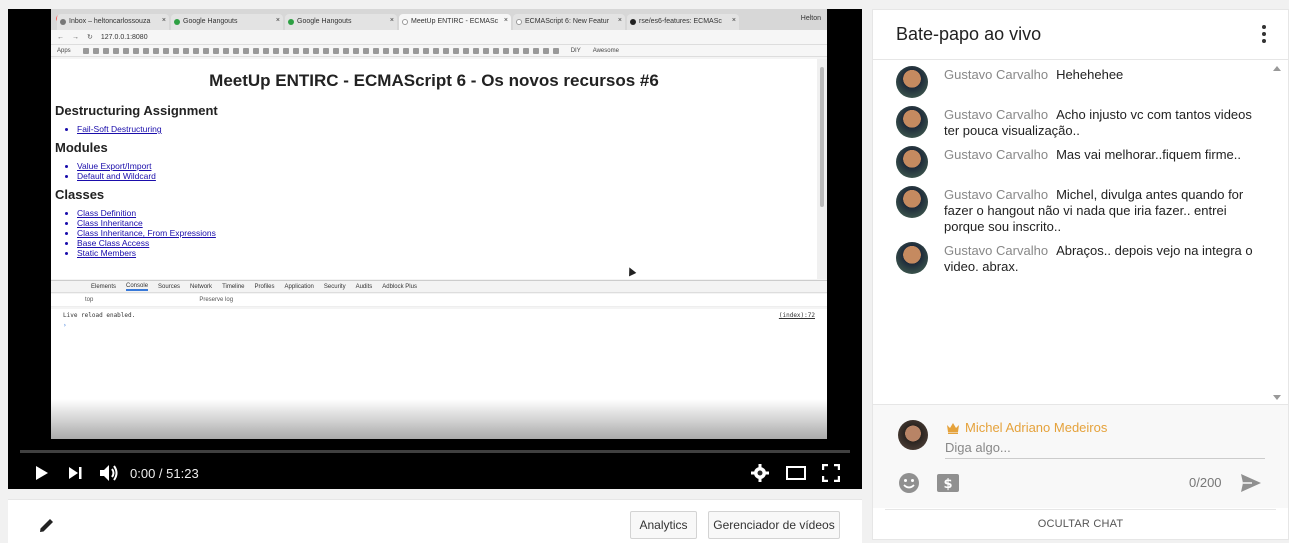 The image size is (1289, 543). I want to click on bookmarks-bar: Apps DIY Awesome, so click(439, 51).